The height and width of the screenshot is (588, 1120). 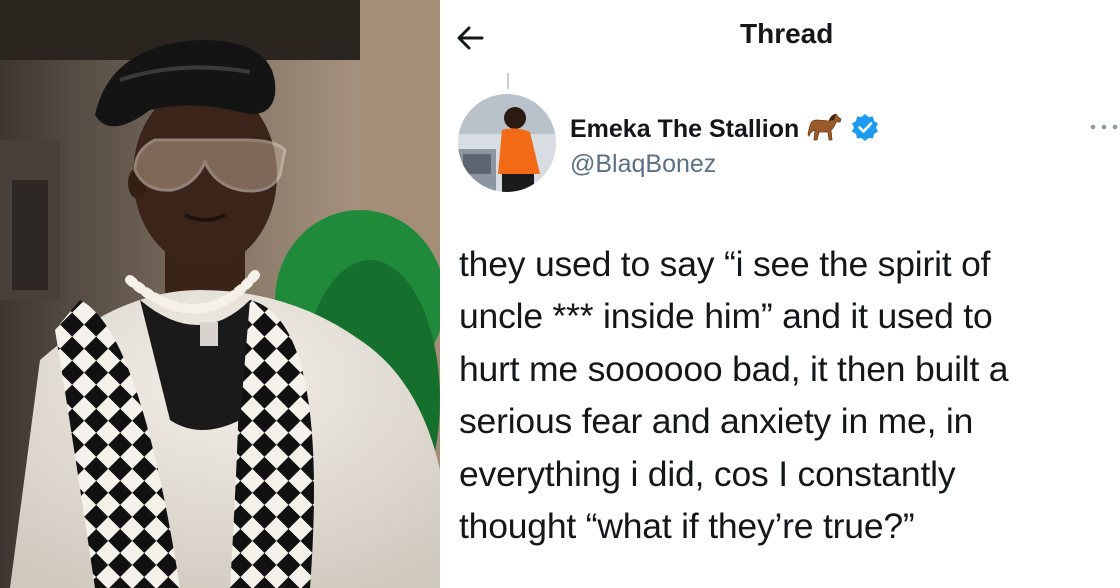 I want to click on verified-badge-icon, so click(x=865, y=129).